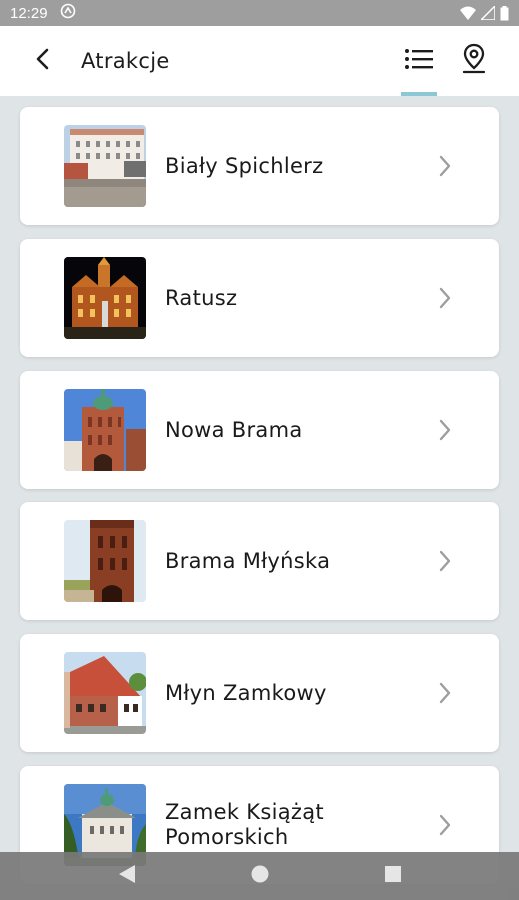 Image resolution: width=519 pixels, height=900 pixels. I want to click on attraction-name: Nowa Brama, so click(234, 429).